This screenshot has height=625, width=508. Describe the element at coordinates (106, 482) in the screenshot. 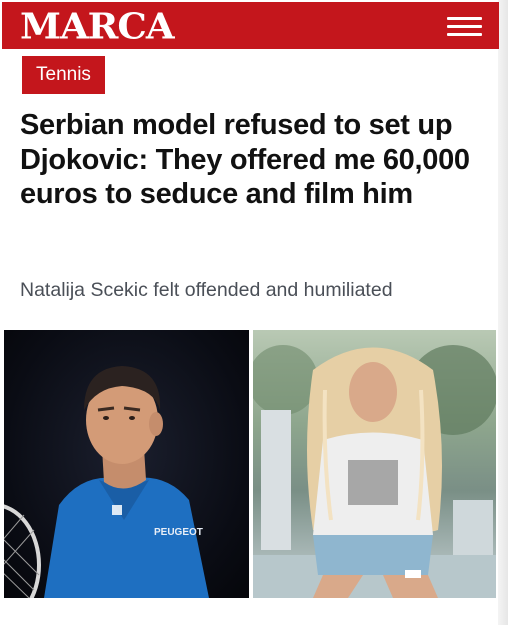

I see `tennis-player-illustration: PEUGEOT` at that location.